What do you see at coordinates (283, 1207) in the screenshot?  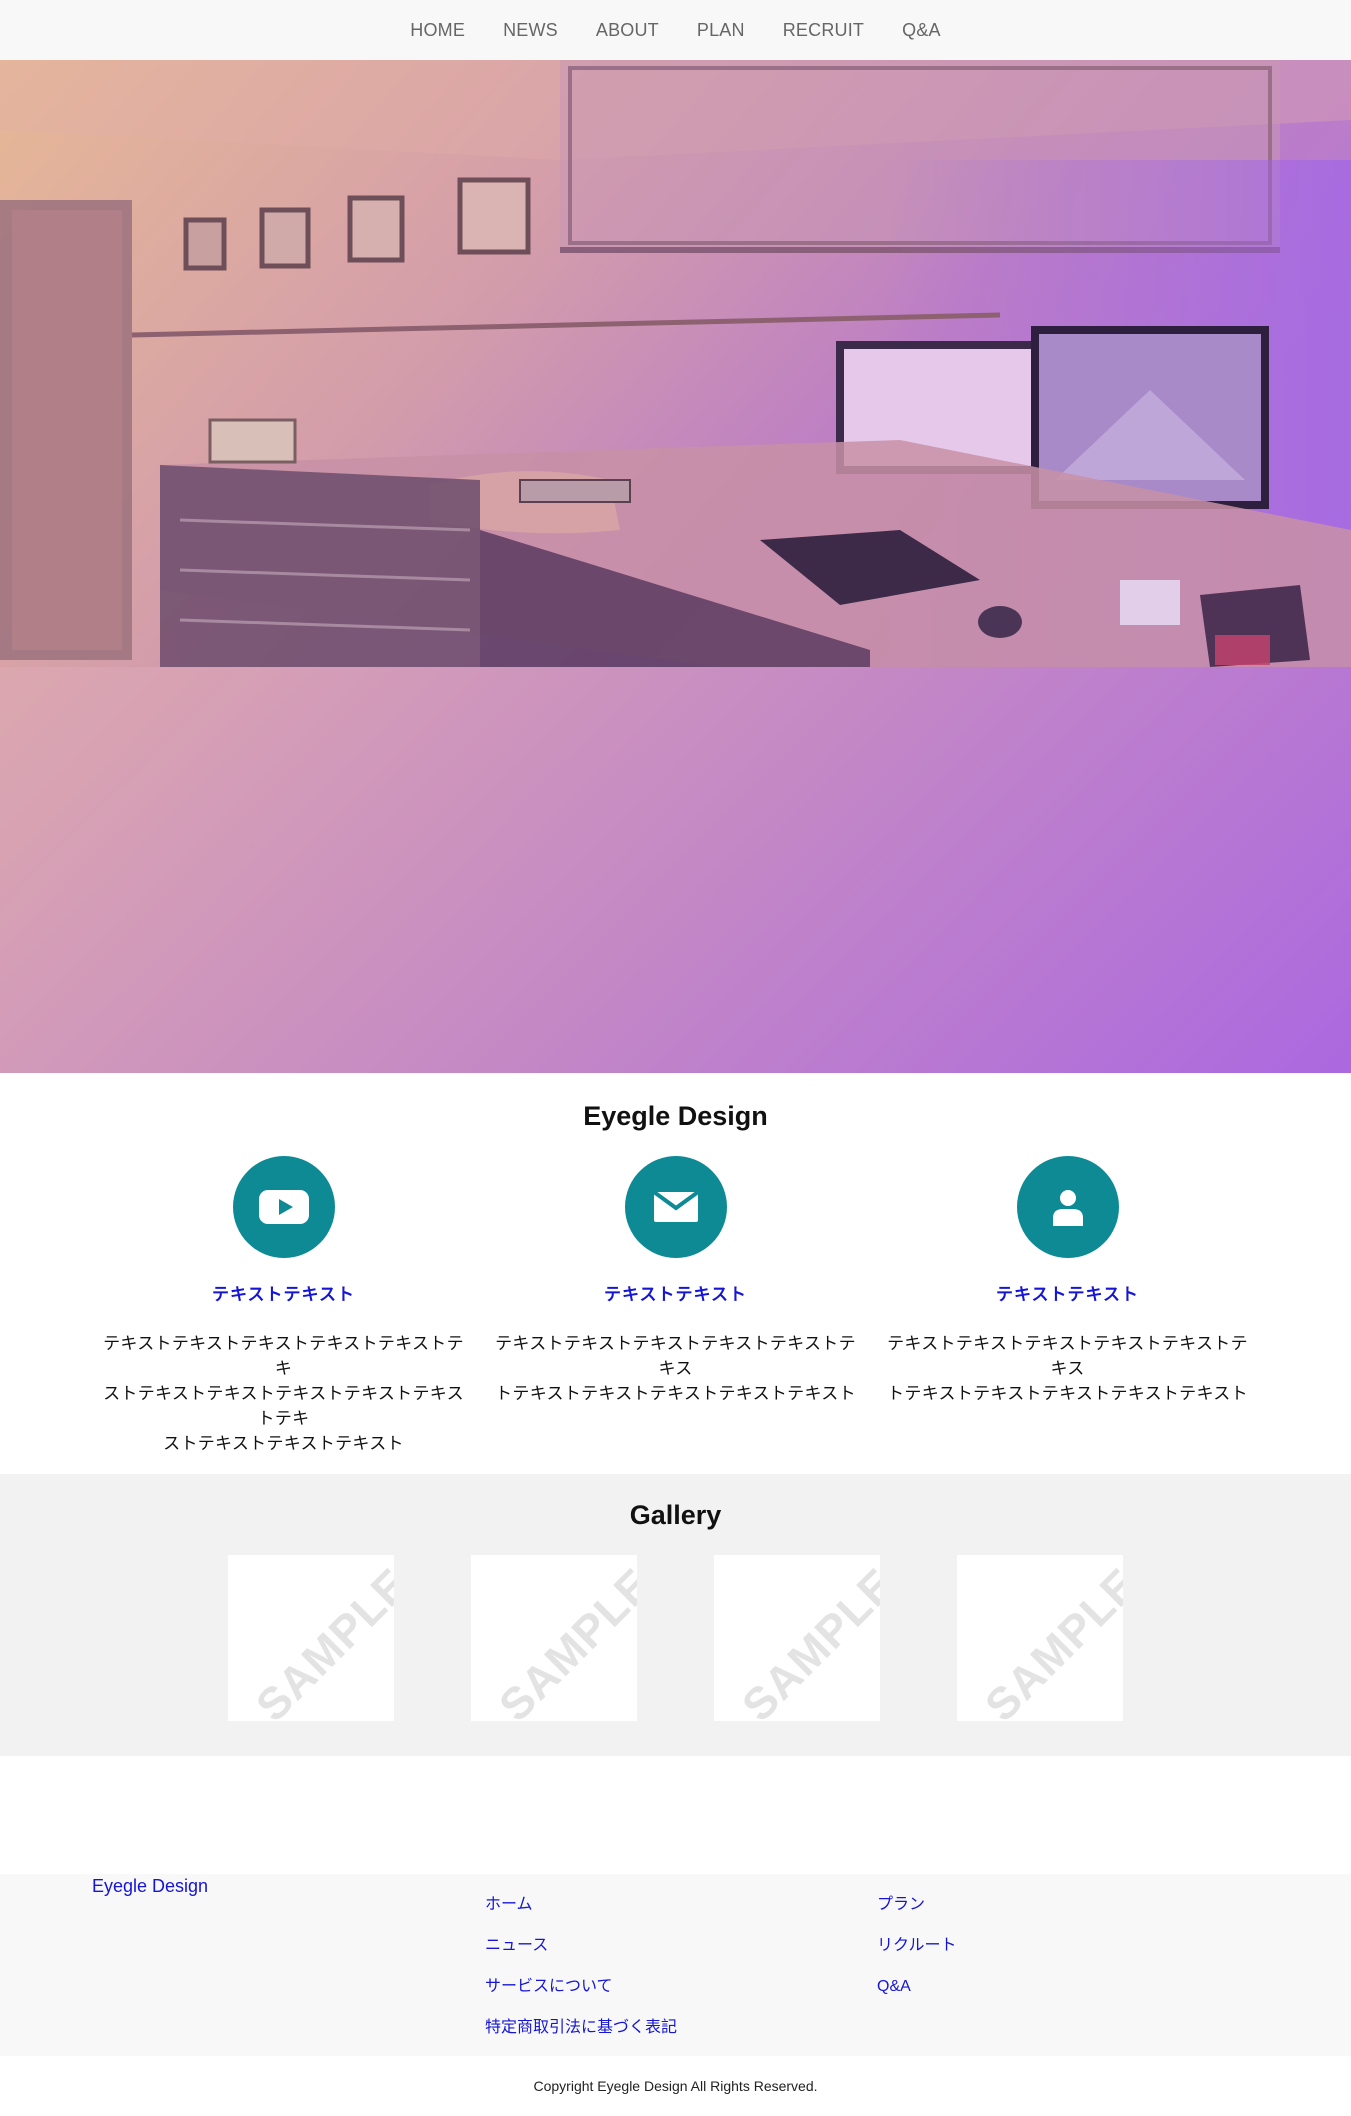 I see `youtube-icon` at bounding box center [283, 1207].